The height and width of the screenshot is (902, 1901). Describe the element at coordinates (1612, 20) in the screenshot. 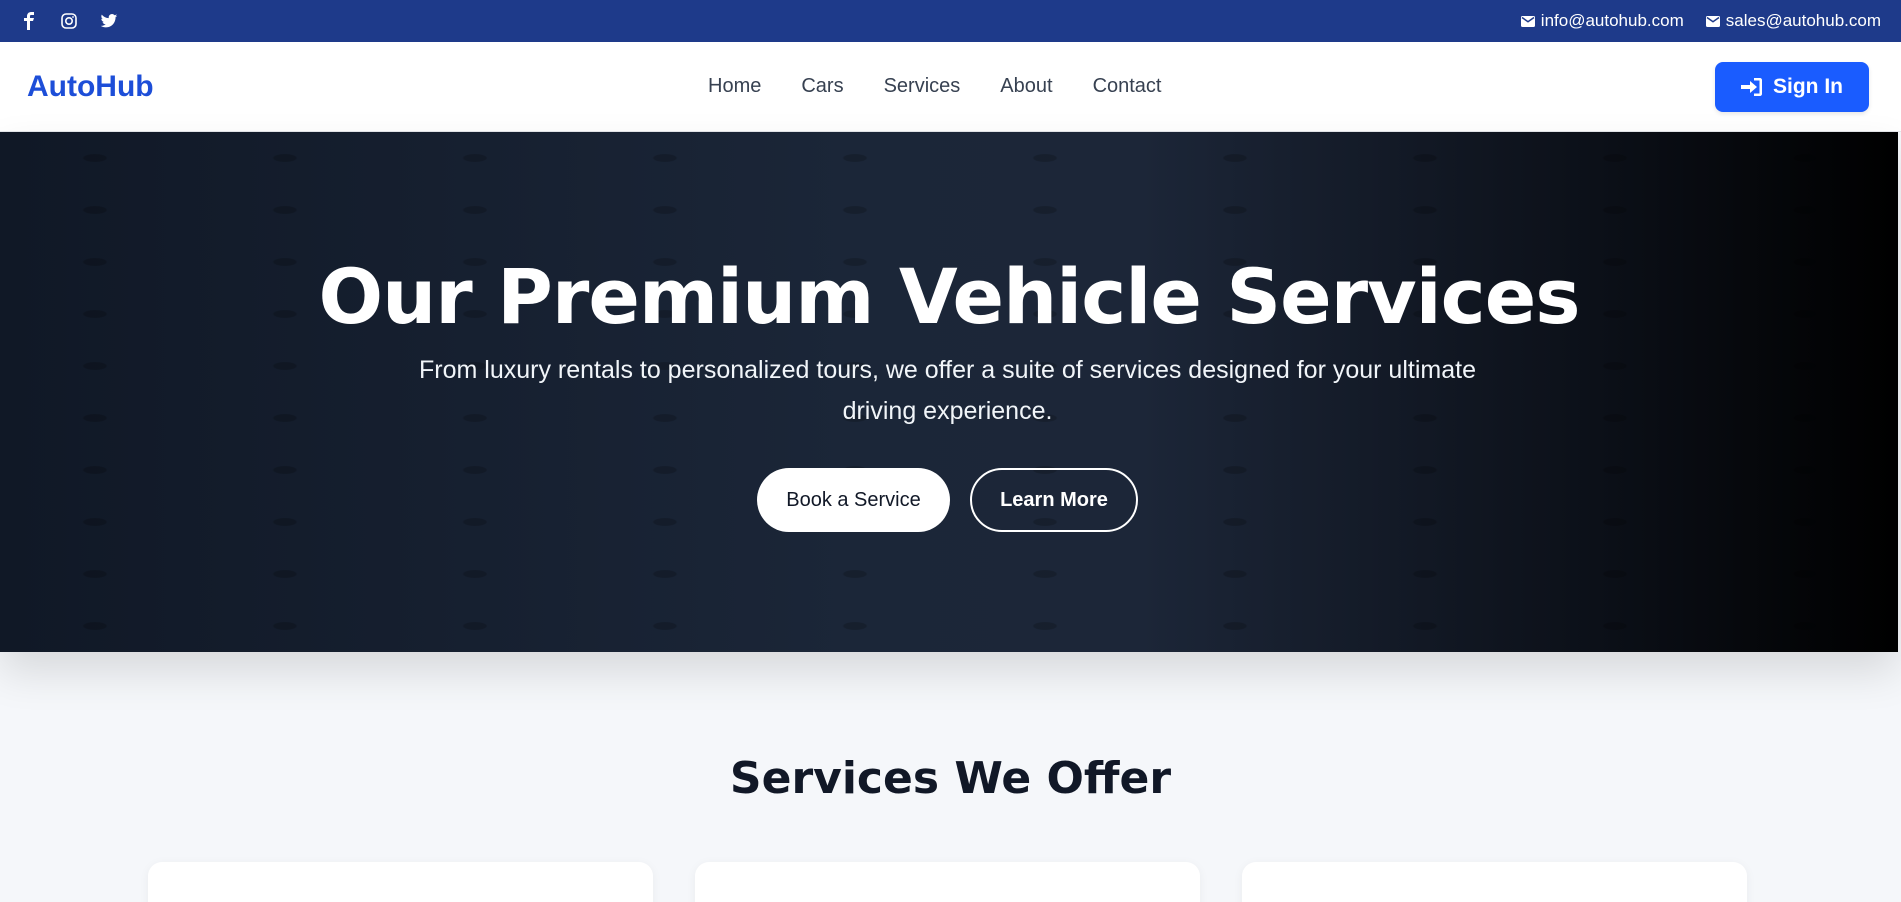

I see `email-info-text: info@autohub.com` at that location.